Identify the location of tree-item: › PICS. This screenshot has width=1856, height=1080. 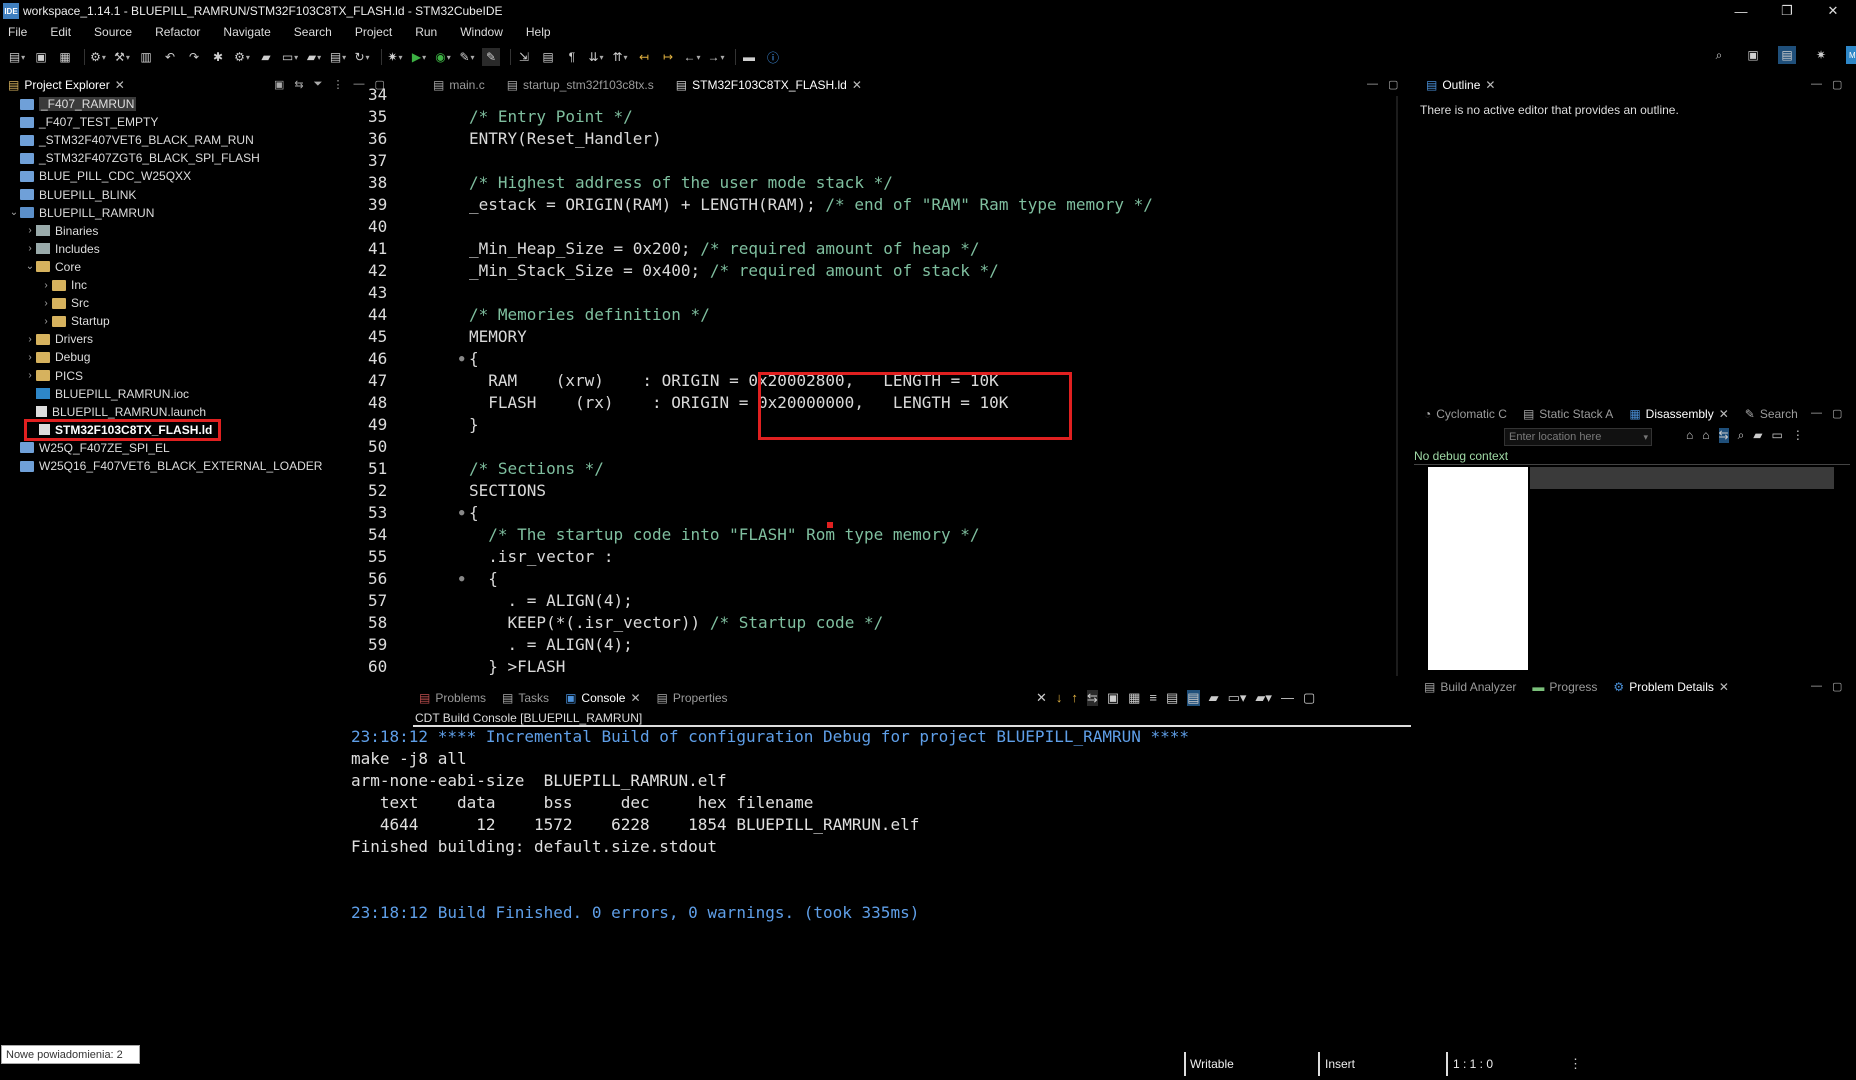
(53, 376).